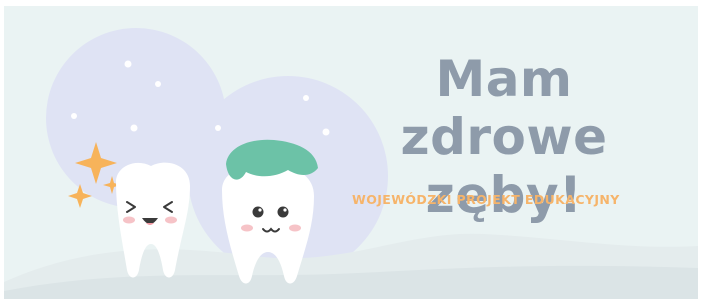 The image size is (702, 303). I want to click on subtitle: WOJEWÓDZKI PROJEKT EDUKACYJNY, so click(486, 199).